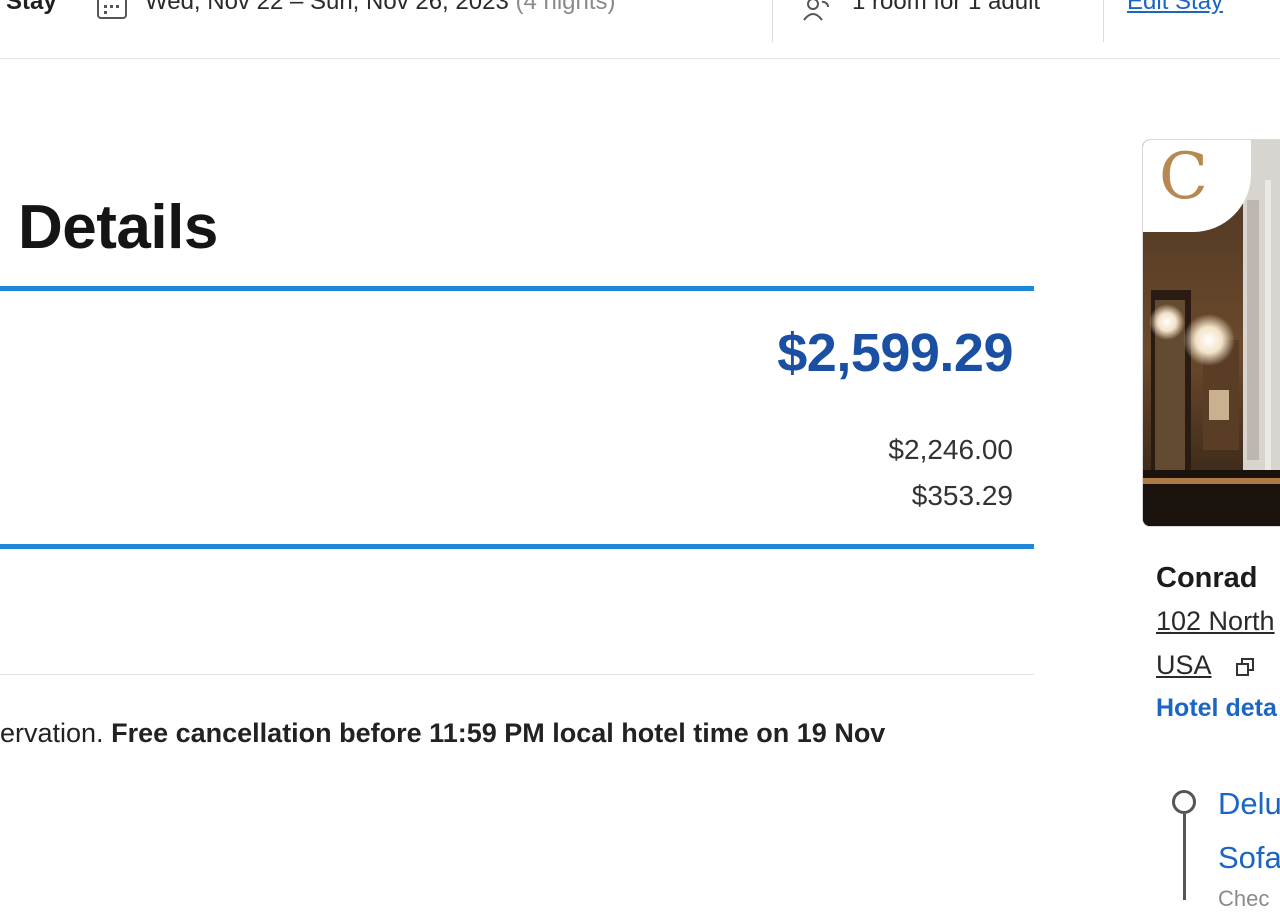 Image resolution: width=1280 pixels, height=912 pixels. What do you see at coordinates (962, 495) in the screenshot?
I see `taxes-amount: $353.29` at bounding box center [962, 495].